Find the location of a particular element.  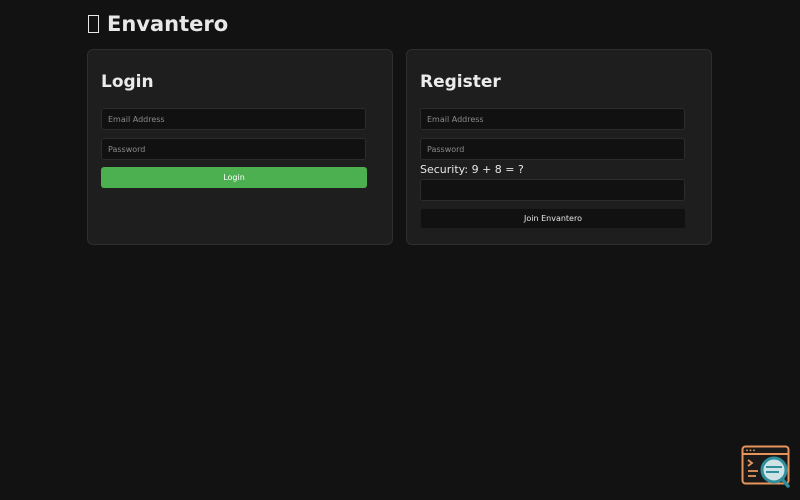

login-heading: Login is located at coordinates (127, 82).